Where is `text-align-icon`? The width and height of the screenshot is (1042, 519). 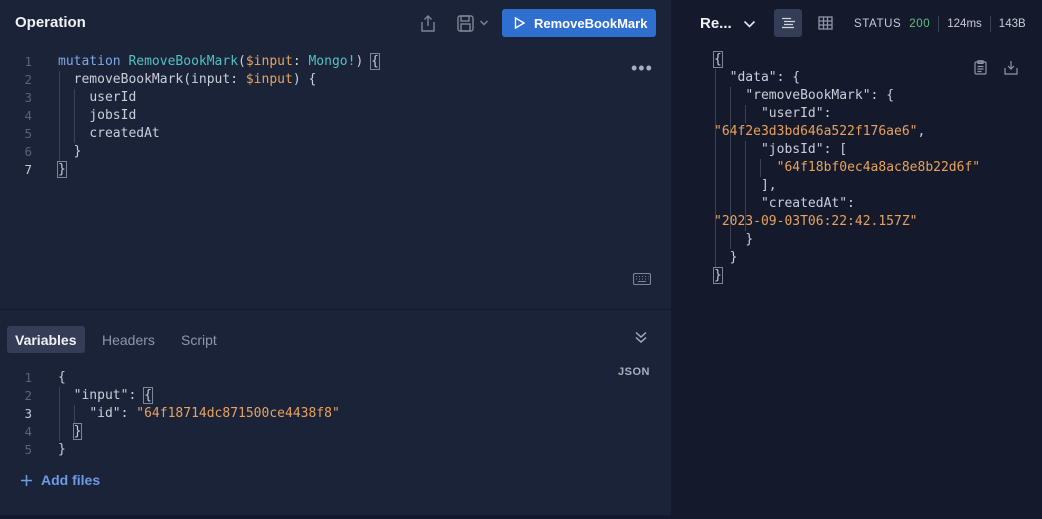
text-align-icon is located at coordinates (788, 22).